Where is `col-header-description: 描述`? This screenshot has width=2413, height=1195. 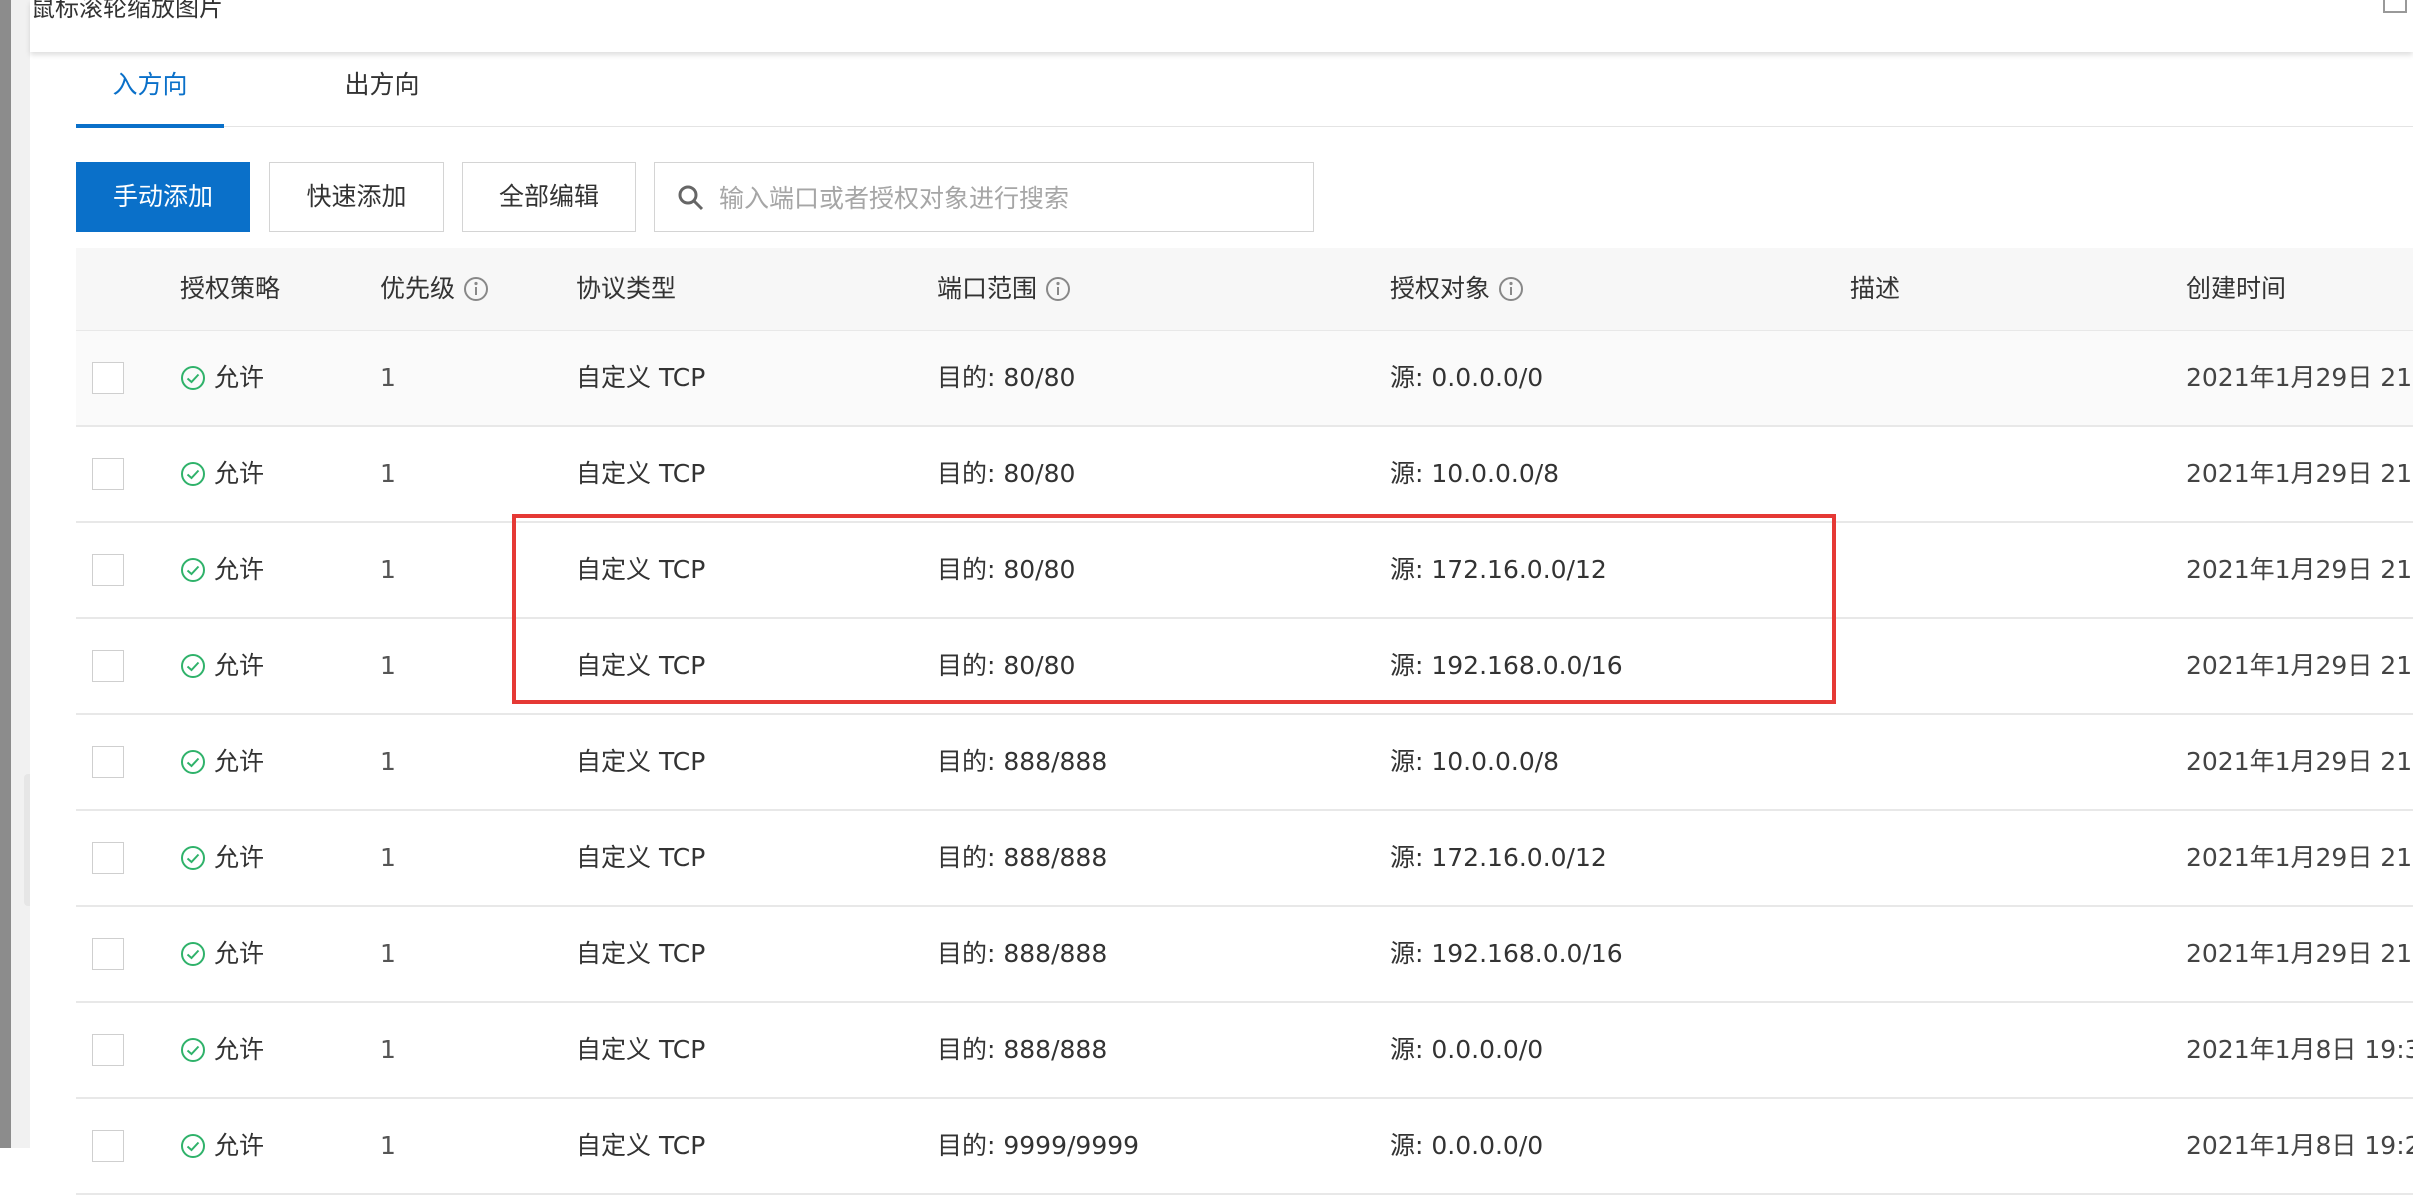 col-header-description: 描述 is located at coordinates (1875, 289).